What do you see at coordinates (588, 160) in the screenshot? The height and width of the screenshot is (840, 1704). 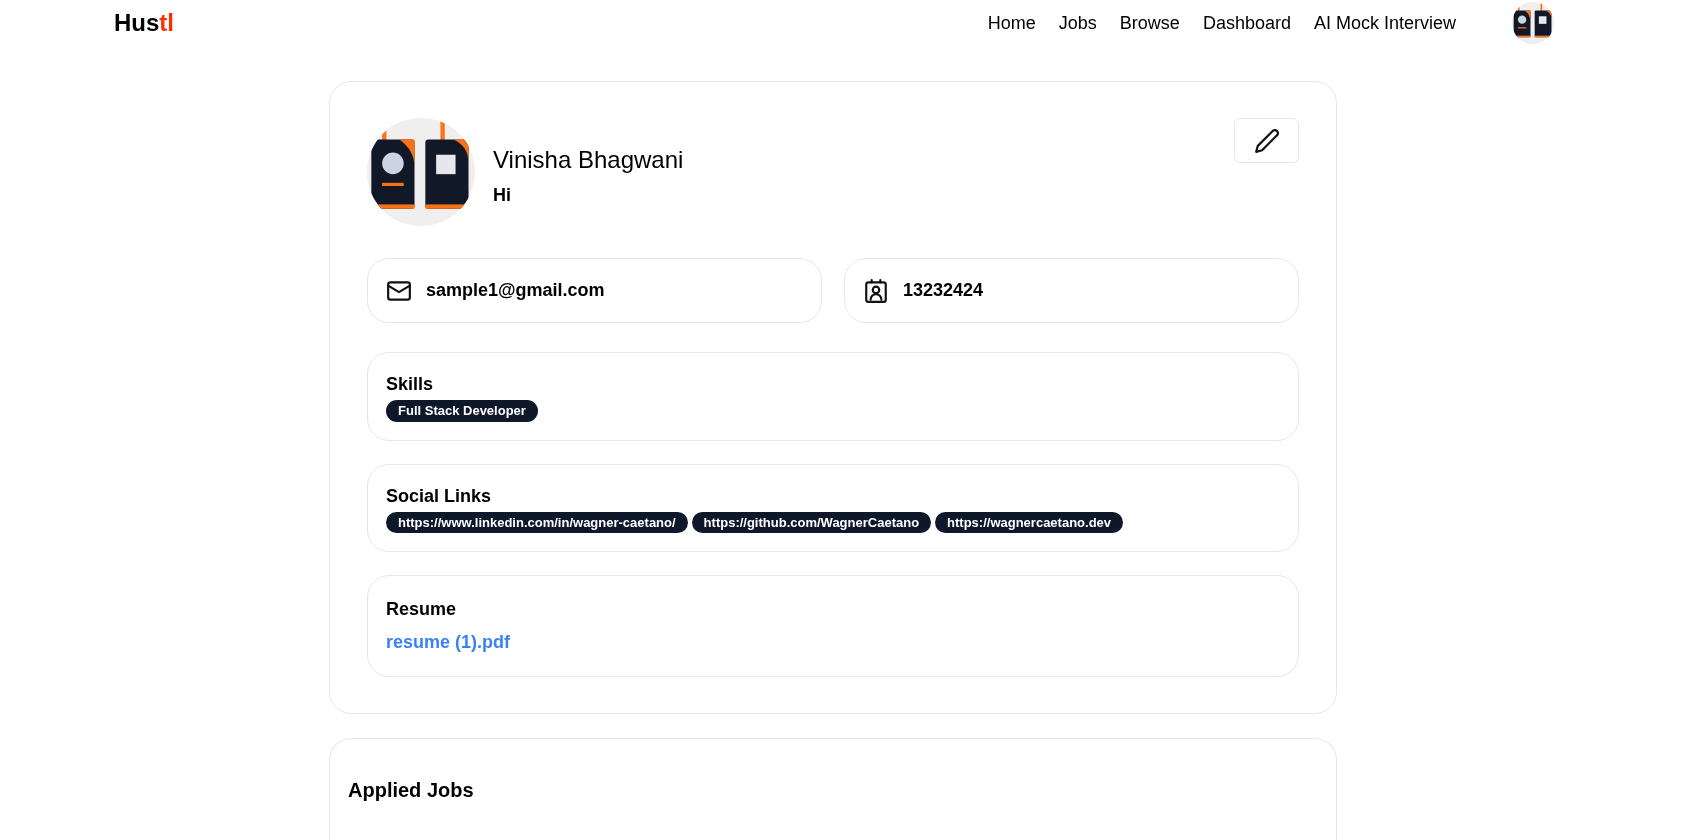 I see `profile-name: Vinisha Bhagwani` at bounding box center [588, 160].